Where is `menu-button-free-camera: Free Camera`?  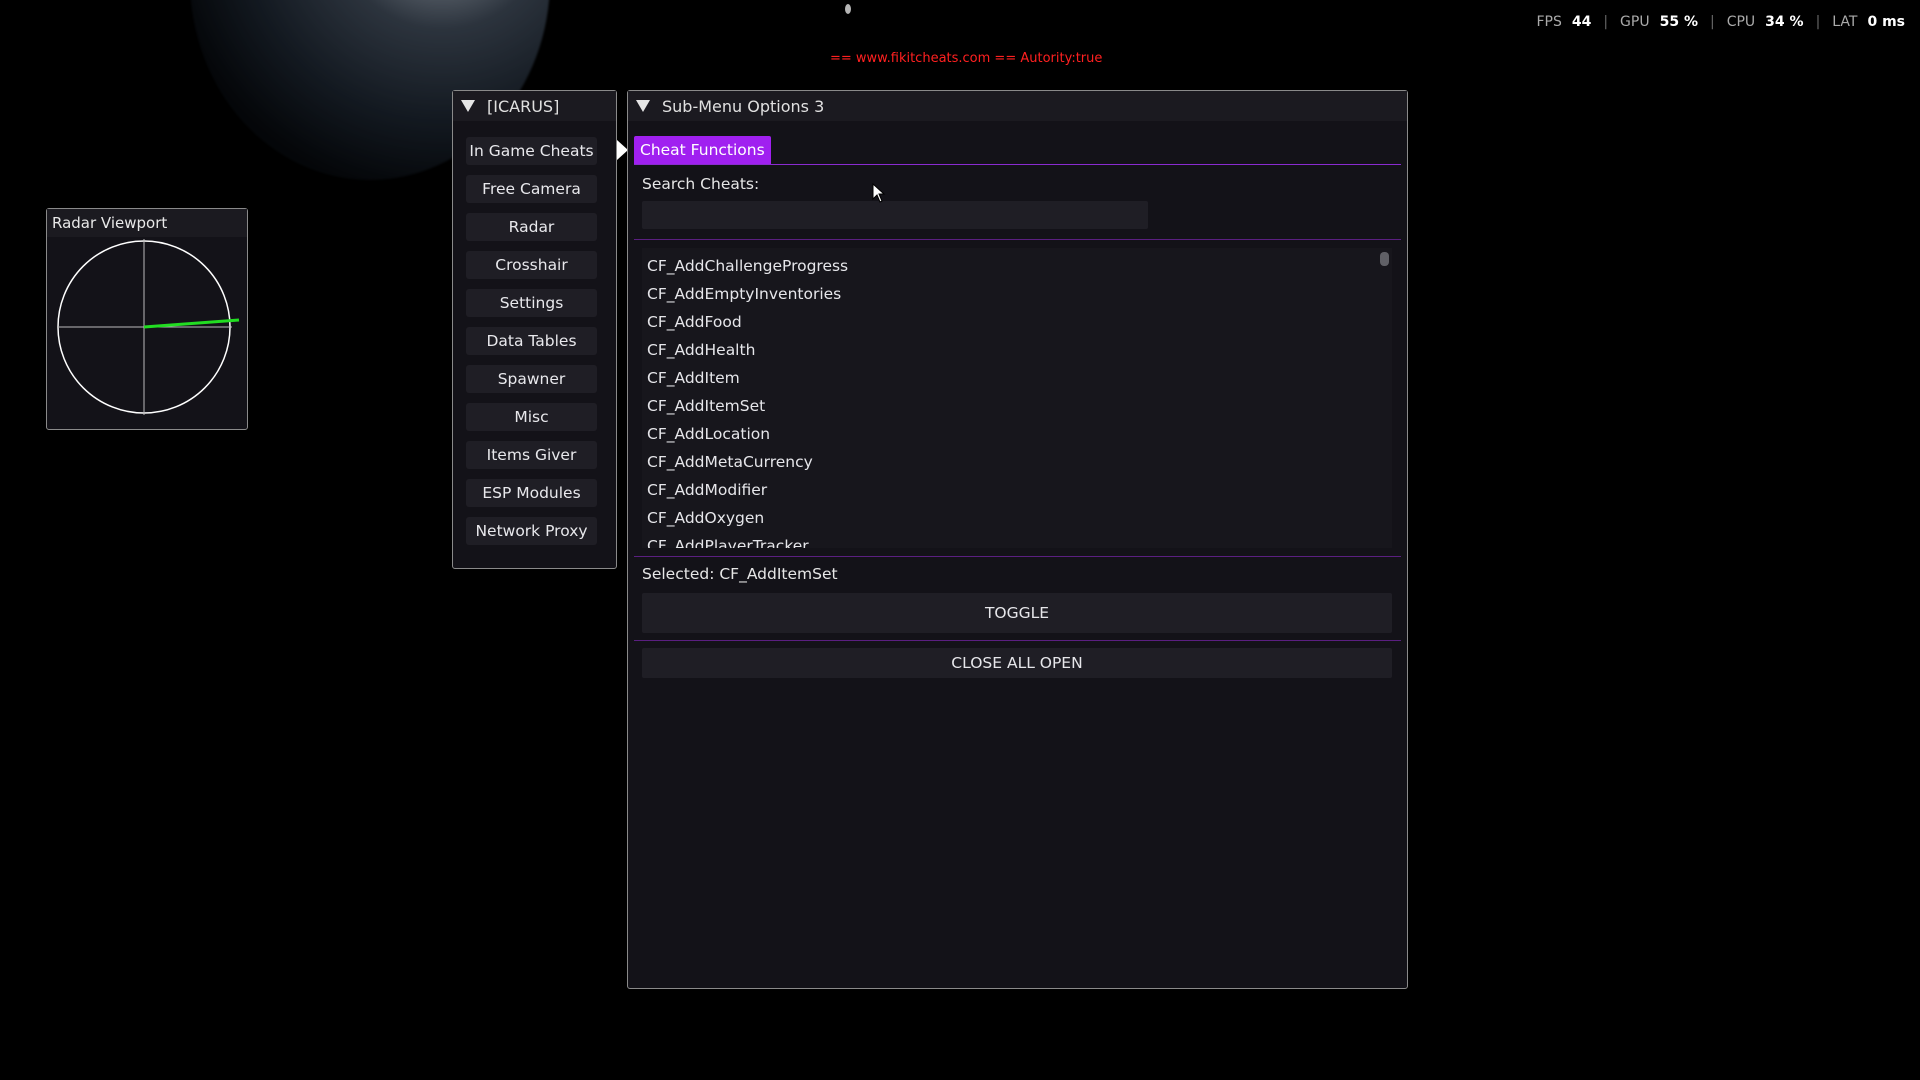 menu-button-free-camera: Free Camera is located at coordinates (531, 189).